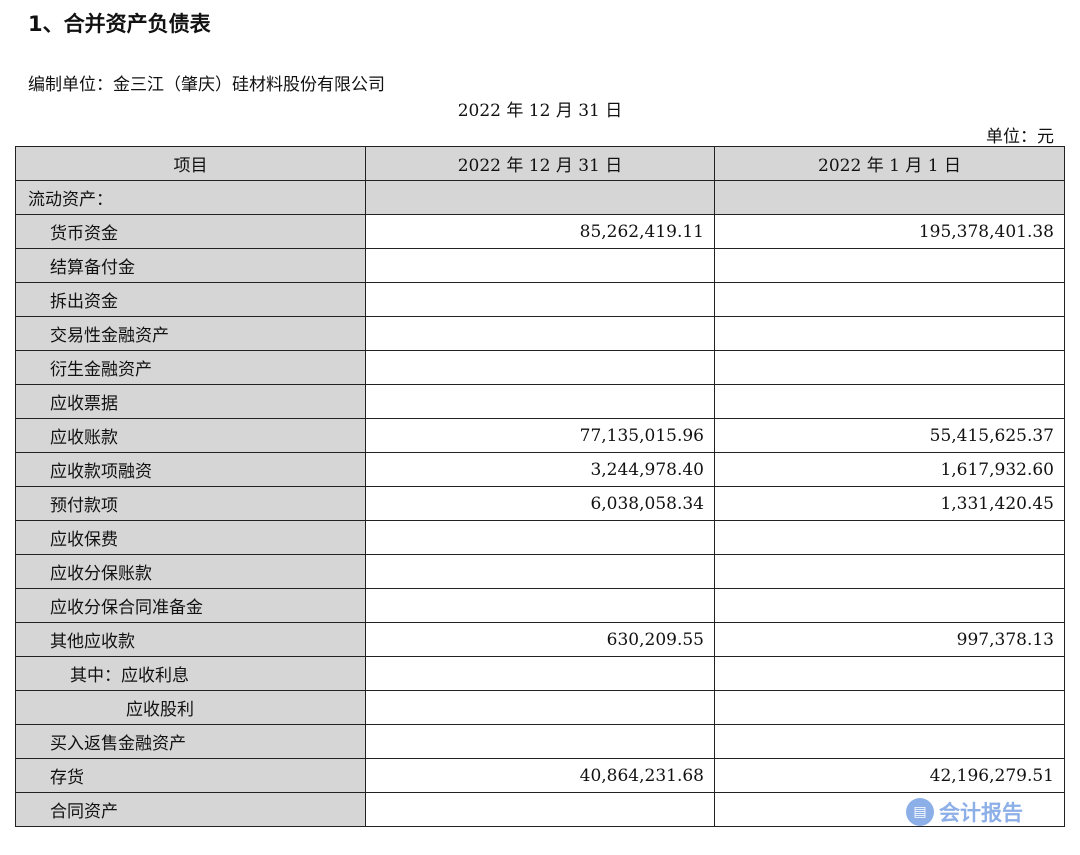  I want to click on header-item: 项目, so click(190, 163).